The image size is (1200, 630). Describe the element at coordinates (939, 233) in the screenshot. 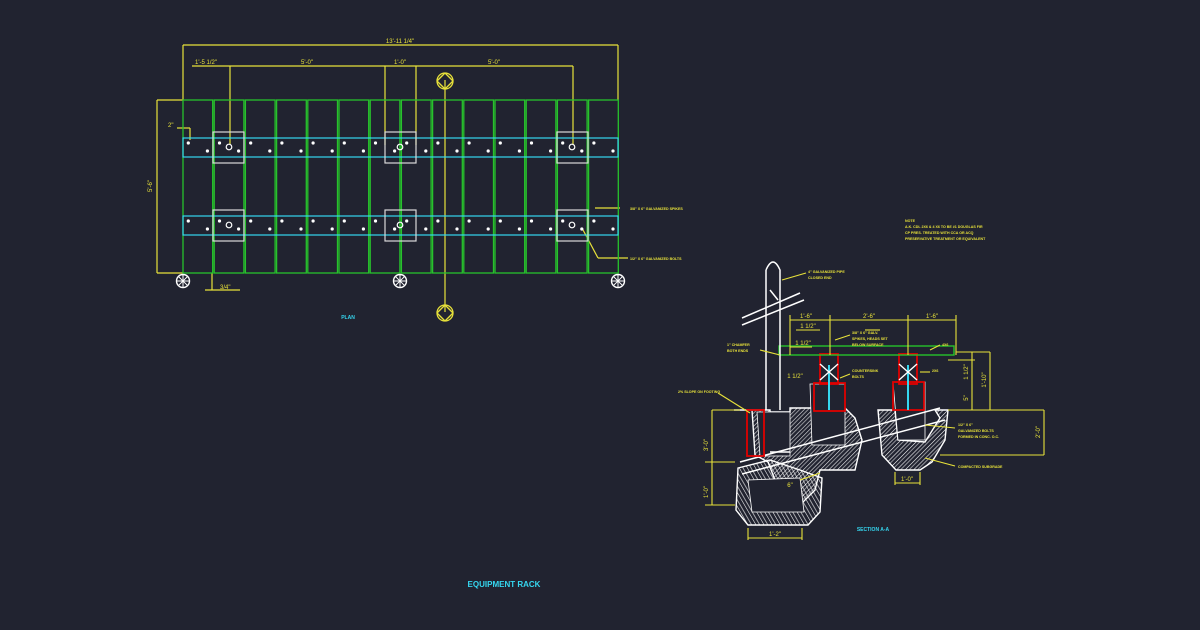

I see `note-line-3: CP PRES. TREATED WITH CCA OR ACQ` at that location.